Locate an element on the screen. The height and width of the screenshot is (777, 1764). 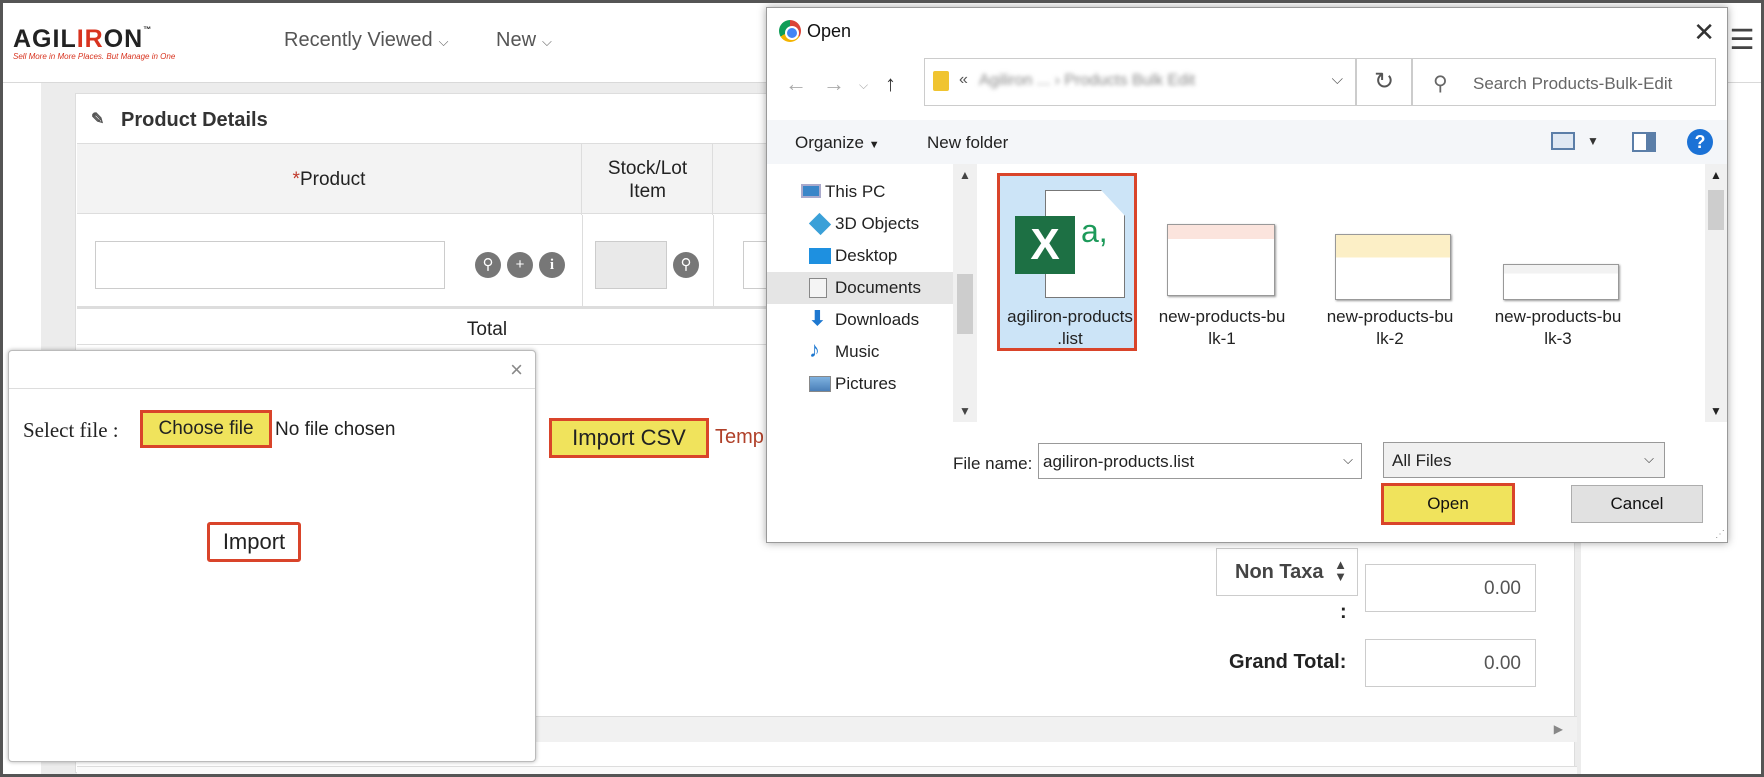
hamburger-menu-icon: ☰ is located at coordinates (1741, 43).